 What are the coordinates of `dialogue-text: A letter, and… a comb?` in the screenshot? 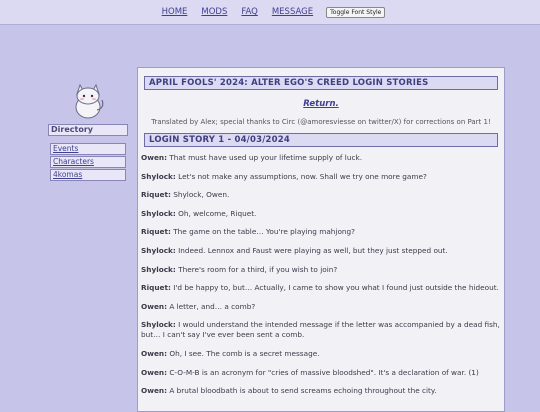 It's located at (211, 306).